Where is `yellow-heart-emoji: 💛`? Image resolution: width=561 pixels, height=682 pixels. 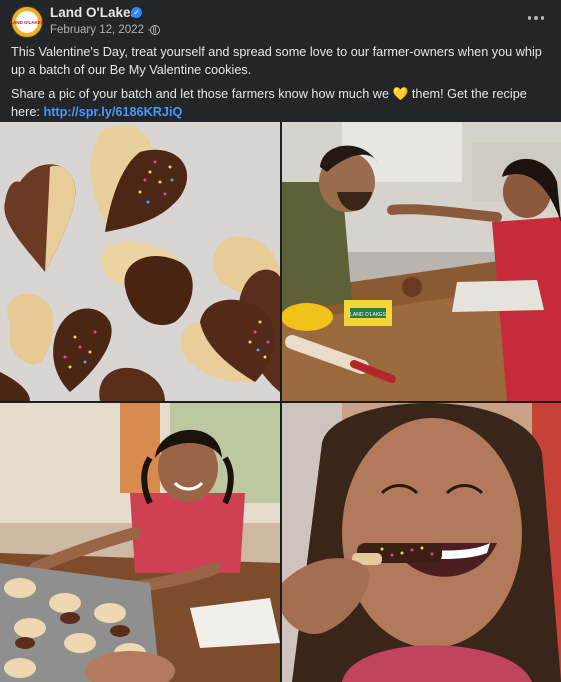 yellow-heart-emoji: 💛 is located at coordinates (400, 94).